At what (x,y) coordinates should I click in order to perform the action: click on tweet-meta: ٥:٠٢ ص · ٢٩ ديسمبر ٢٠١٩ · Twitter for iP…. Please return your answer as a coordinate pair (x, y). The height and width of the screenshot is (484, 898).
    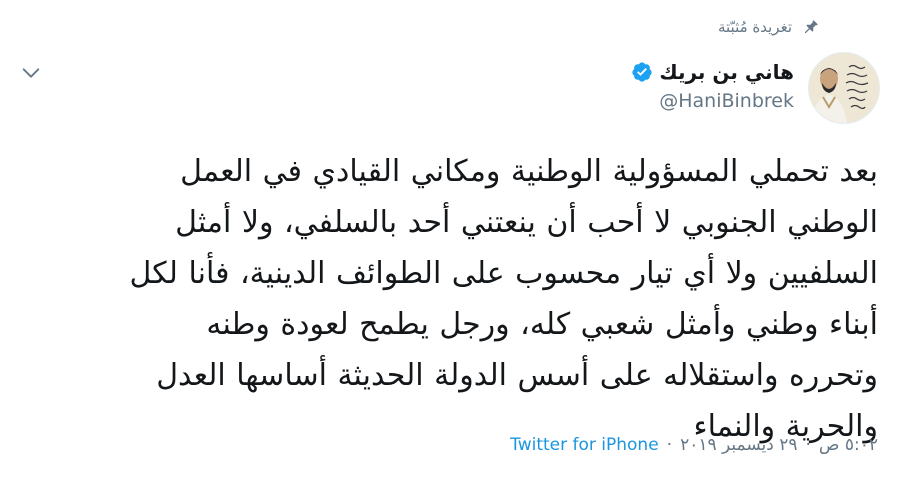
    Looking at the image, I should click on (694, 445).